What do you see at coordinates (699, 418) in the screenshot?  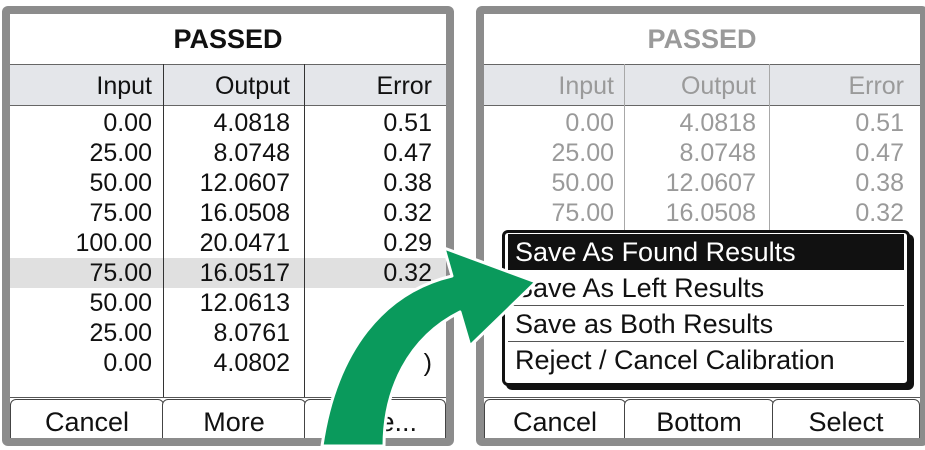 I see `bottom-softkey: Bottom` at bounding box center [699, 418].